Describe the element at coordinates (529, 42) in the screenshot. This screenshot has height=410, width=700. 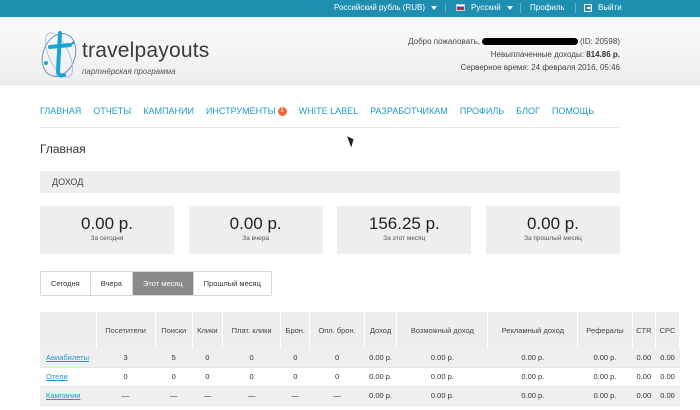
I see `redacted-username` at that location.